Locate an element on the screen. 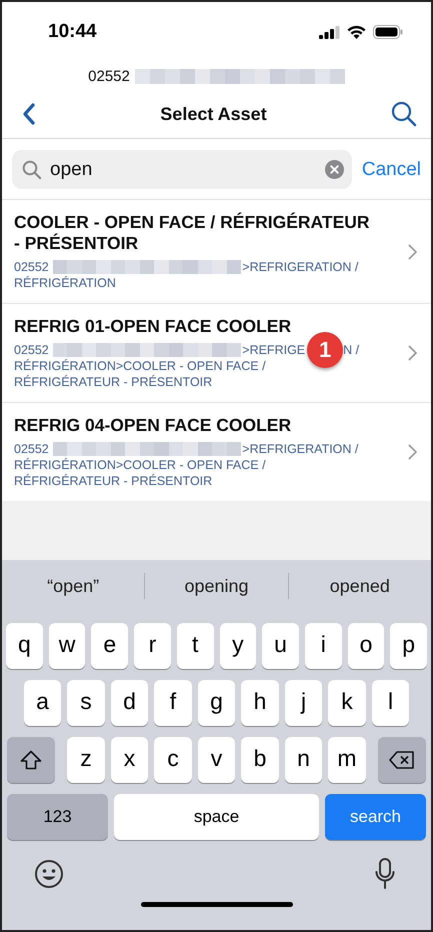 This screenshot has width=433, height=932. step-badge: 1 is located at coordinates (325, 350).